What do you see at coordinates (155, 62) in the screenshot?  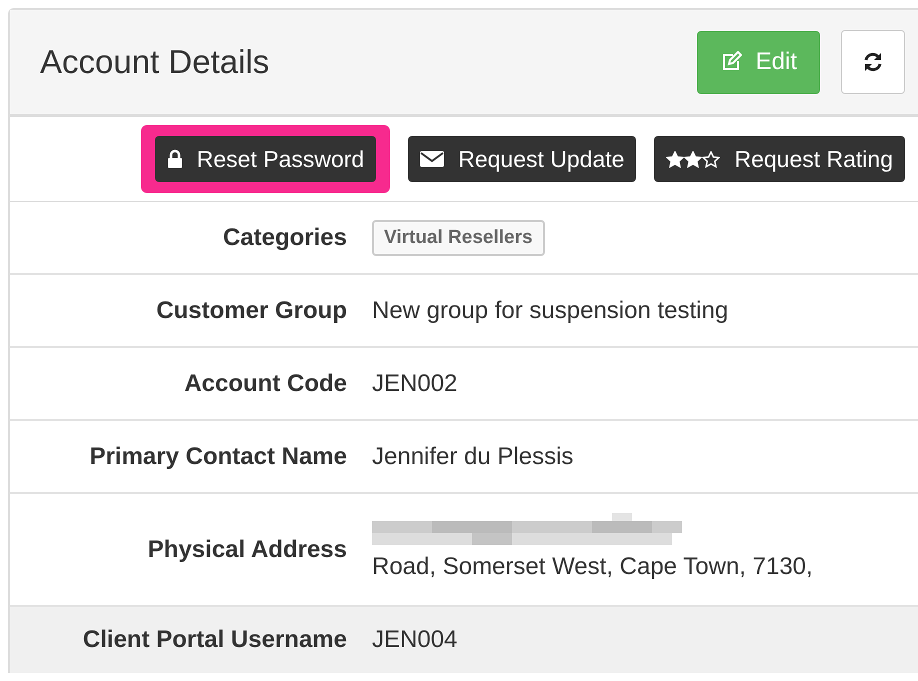 I see `panel-title: Account Details` at bounding box center [155, 62].